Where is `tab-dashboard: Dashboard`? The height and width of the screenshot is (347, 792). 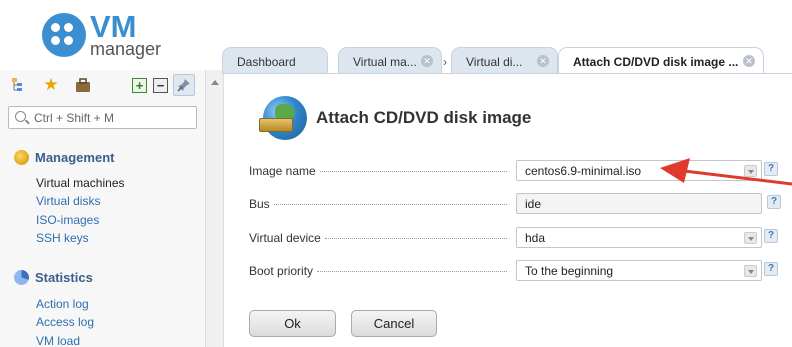 tab-dashboard: Dashboard is located at coordinates (275, 60).